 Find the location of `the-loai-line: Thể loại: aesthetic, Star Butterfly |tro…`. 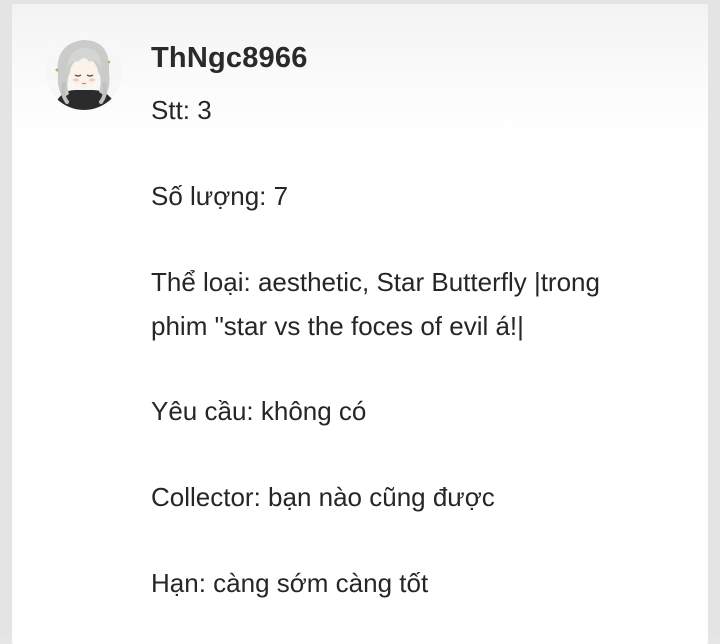

the-loai-line: Thể loại: aesthetic, Star Butterfly |tro… is located at coordinates (375, 282).